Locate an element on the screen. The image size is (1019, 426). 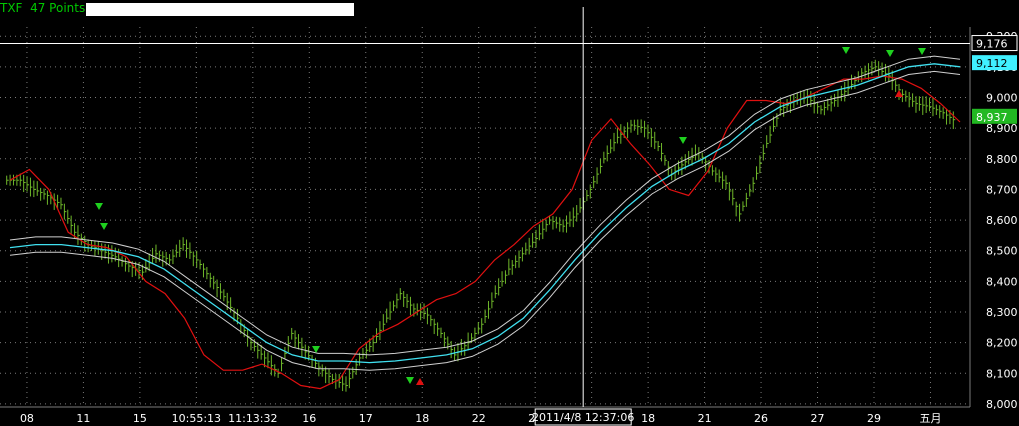
x-tick-label: 五月 is located at coordinates (930, 418).